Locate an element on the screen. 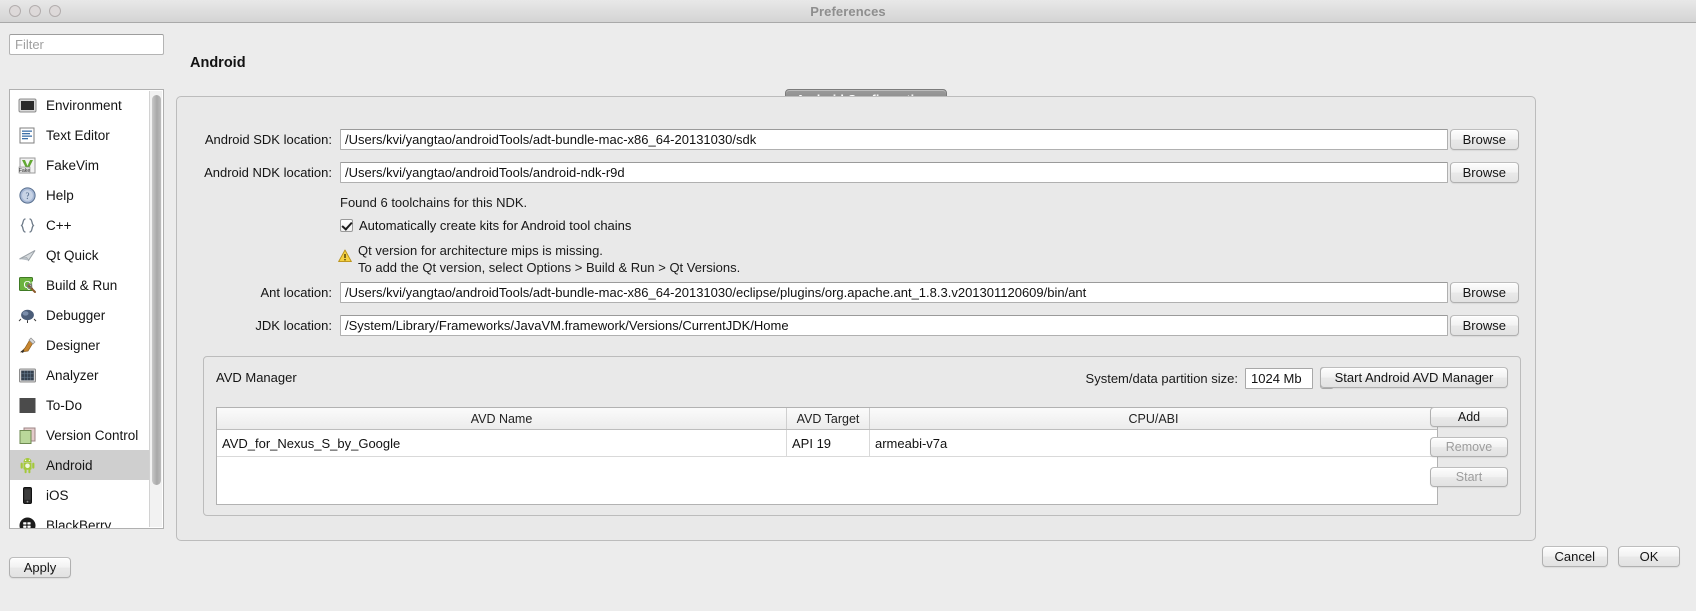  qt-quick-icon is located at coordinates (27, 255).